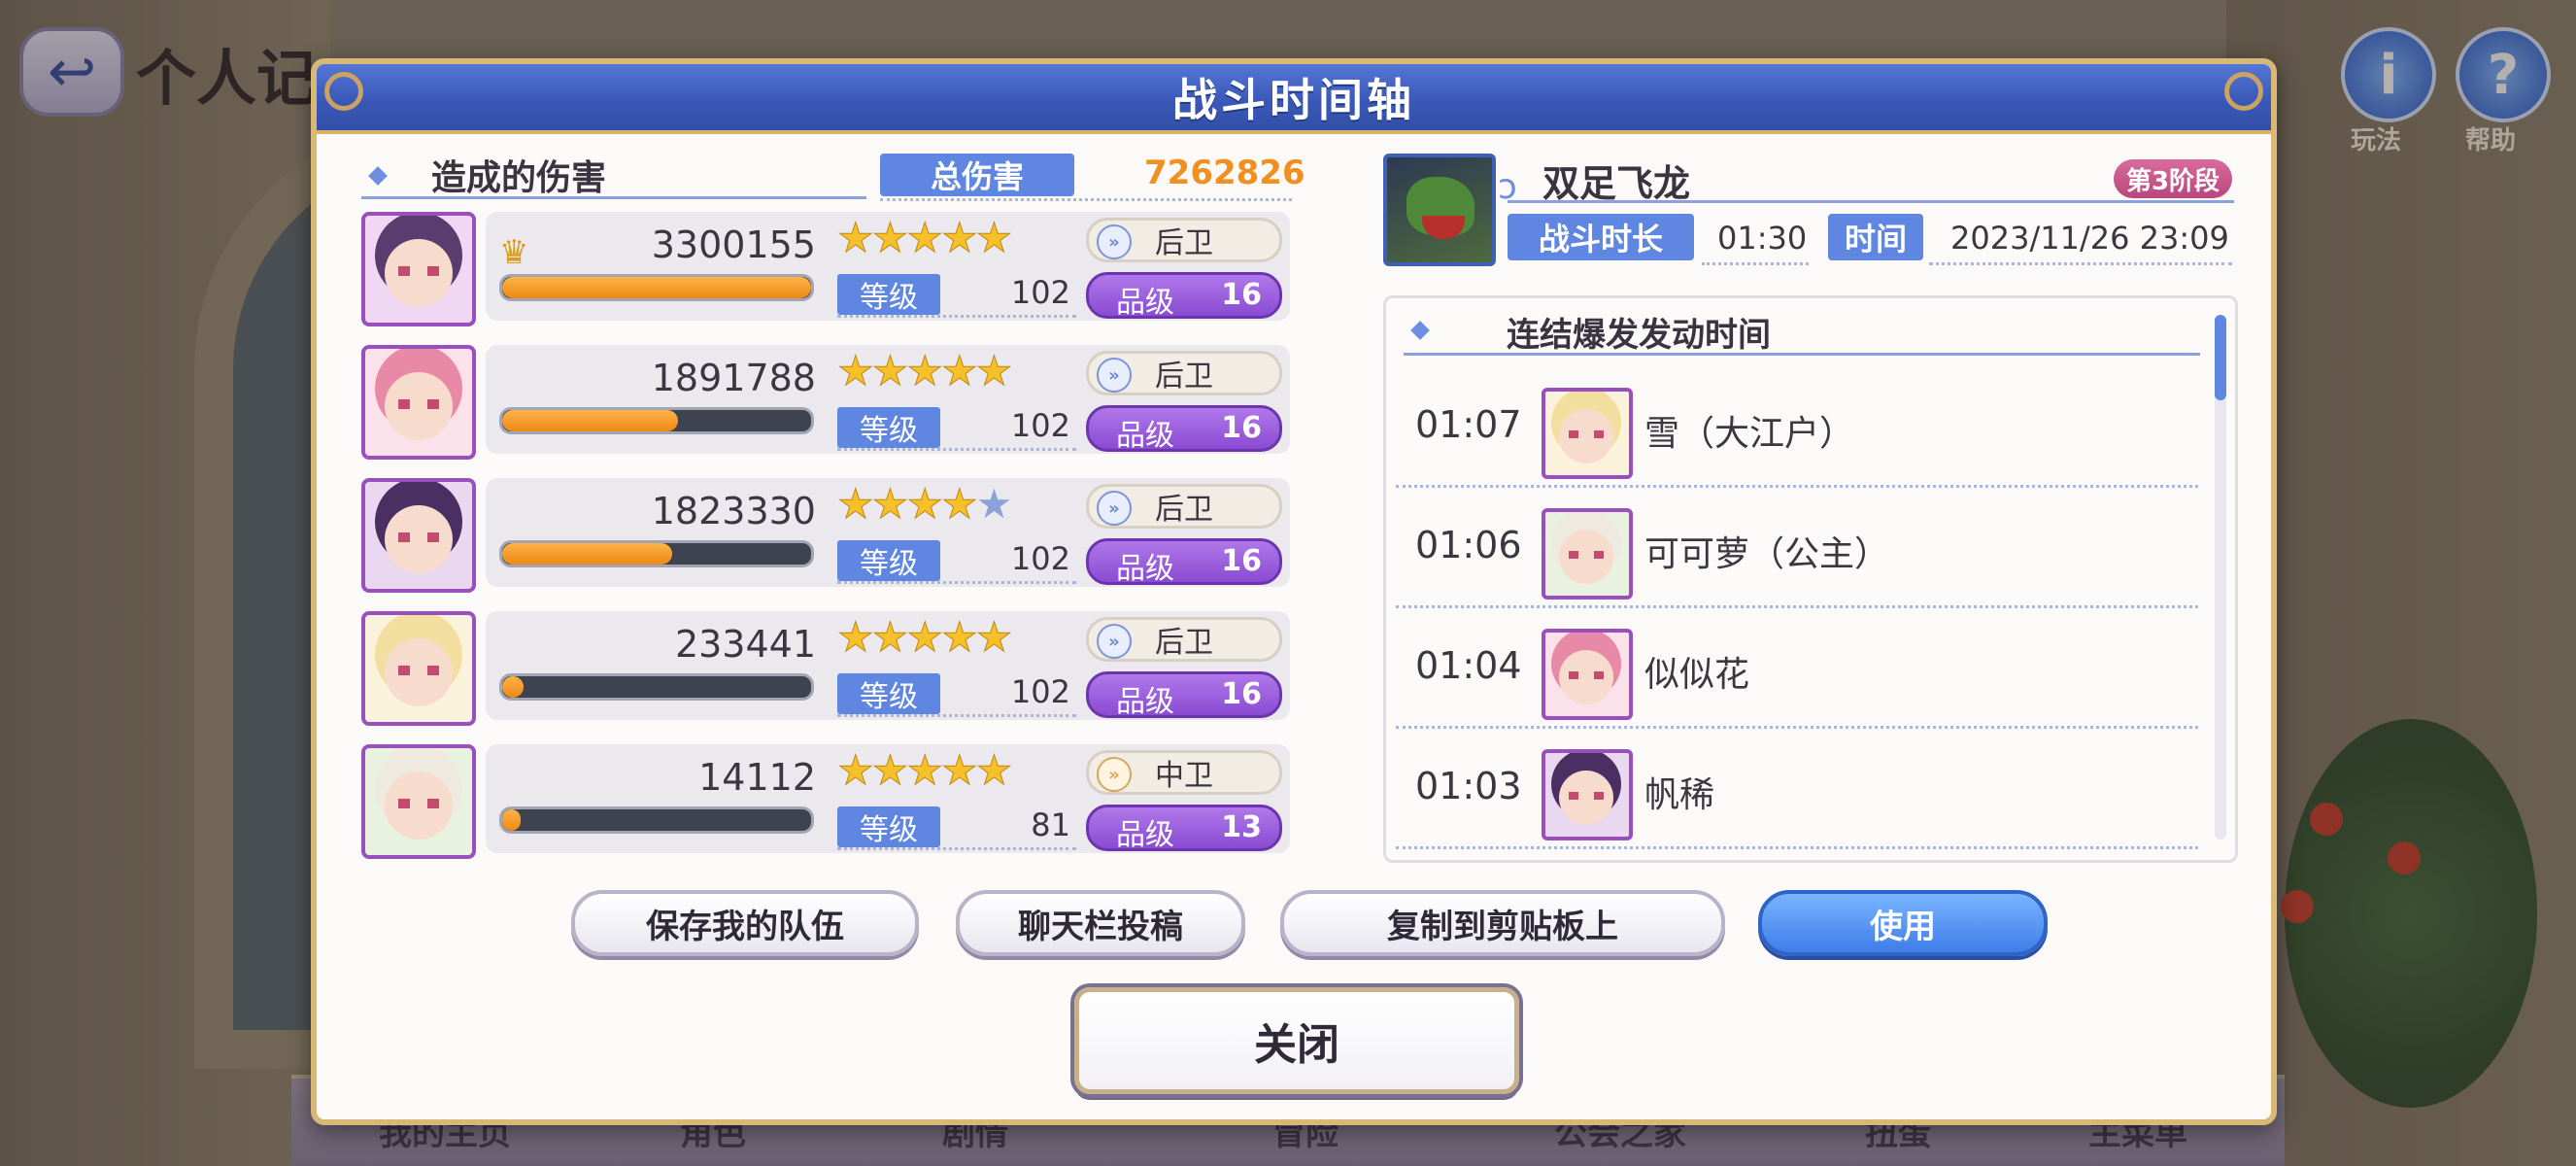  I want to click on position-badge: » 后卫, so click(1184, 639).